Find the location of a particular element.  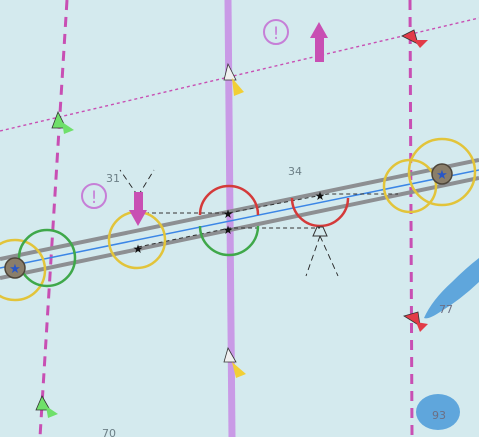

sounding-31: 31 is located at coordinates (113, 178).